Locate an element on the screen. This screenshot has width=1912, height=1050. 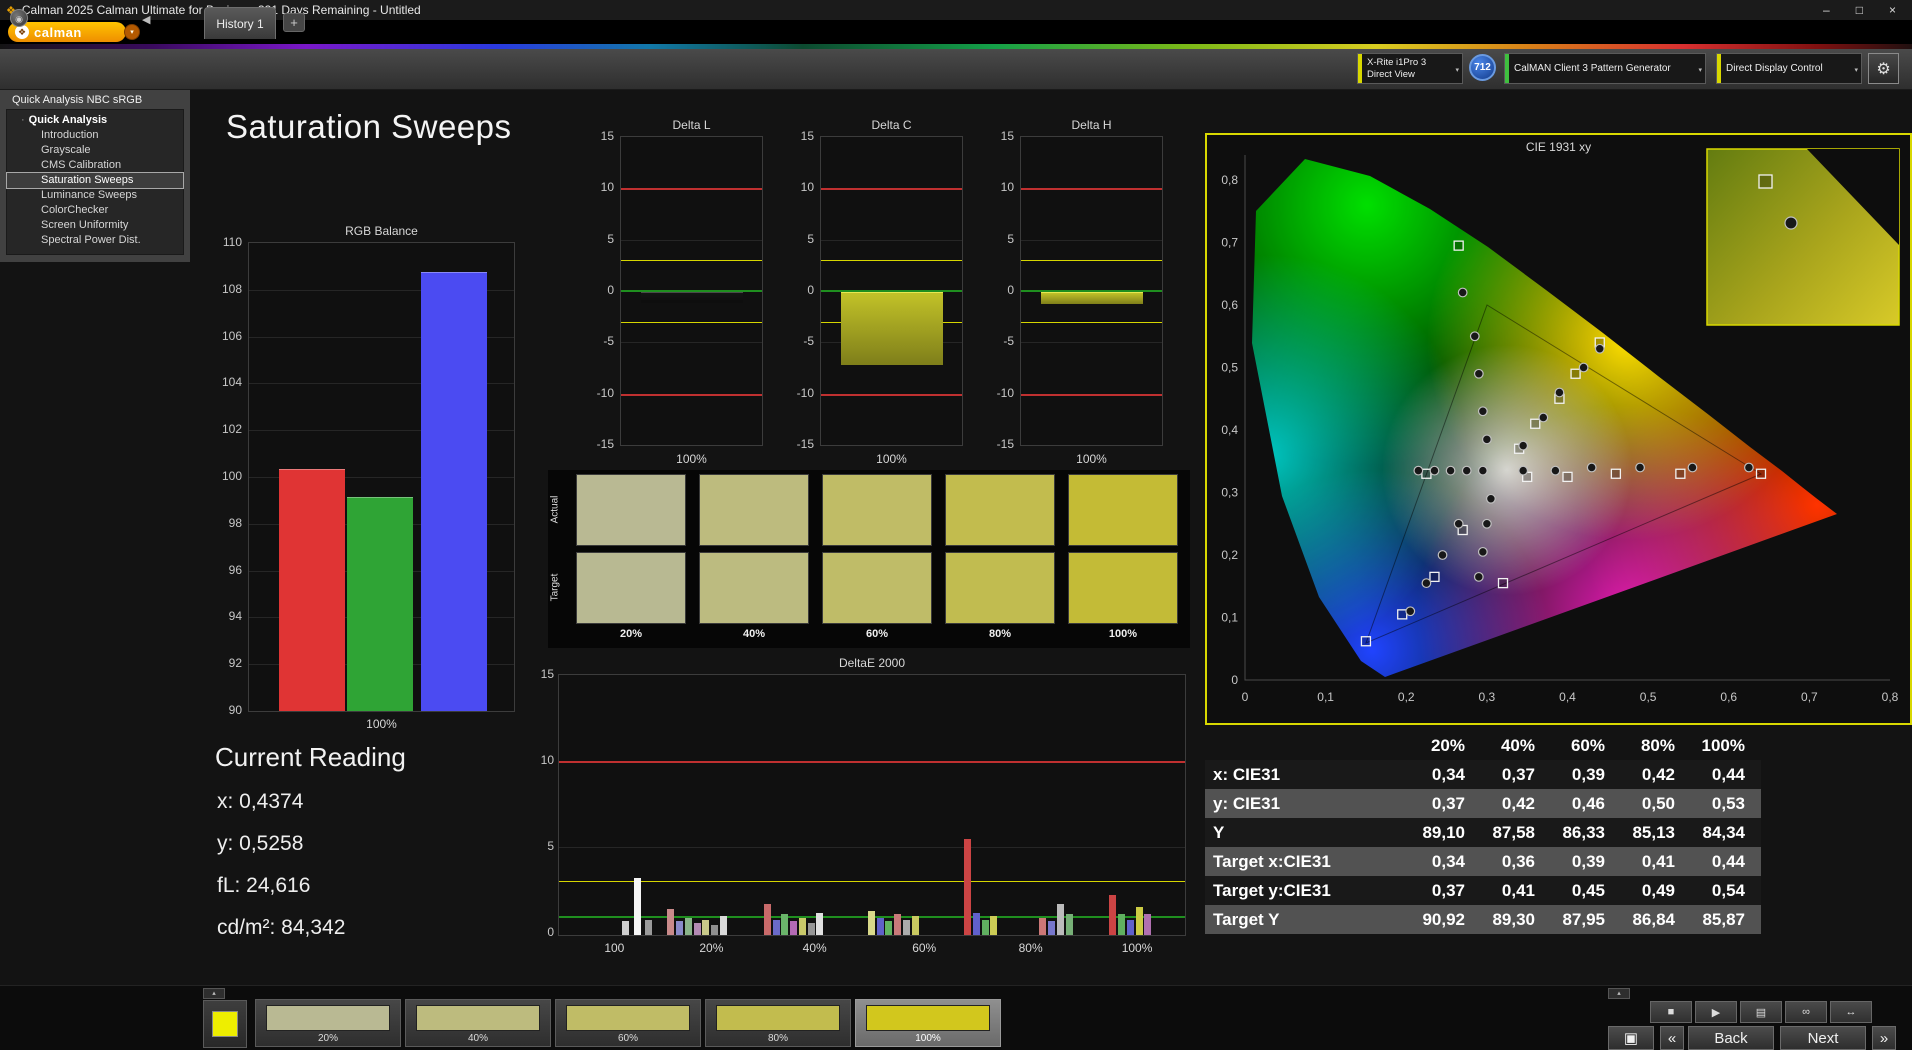
table-cell: 0,50 is located at coordinates (1658, 803).